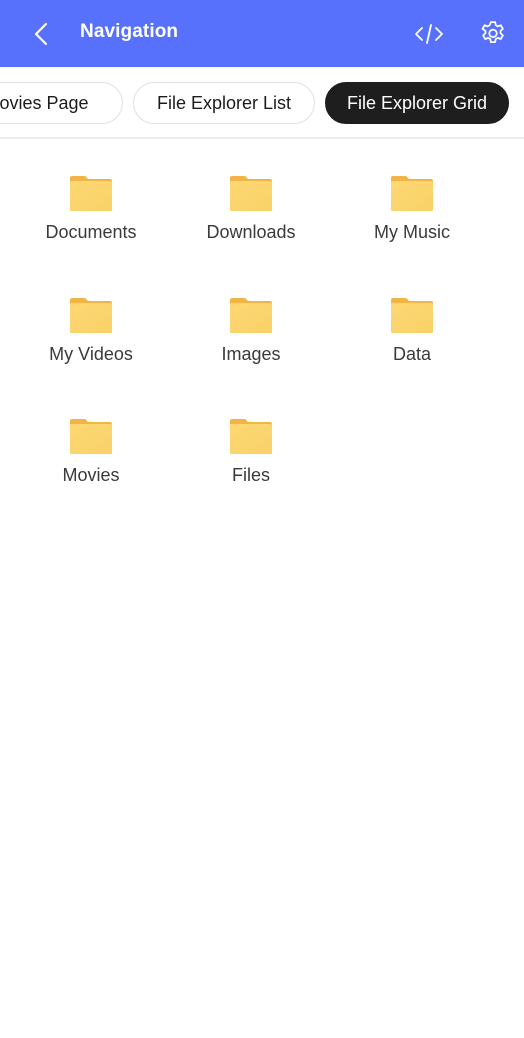 The height and width of the screenshot is (1038, 524). What do you see at coordinates (91, 232) in the screenshot?
I see `folder-name: Documents` at bounding box center [91, 232].